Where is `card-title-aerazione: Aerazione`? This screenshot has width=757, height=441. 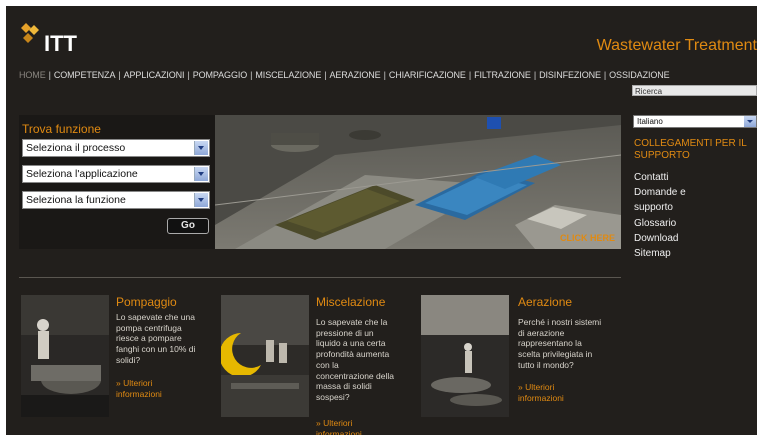 card-title-aerazione: Aerazione is located at coordinates (545, 302).